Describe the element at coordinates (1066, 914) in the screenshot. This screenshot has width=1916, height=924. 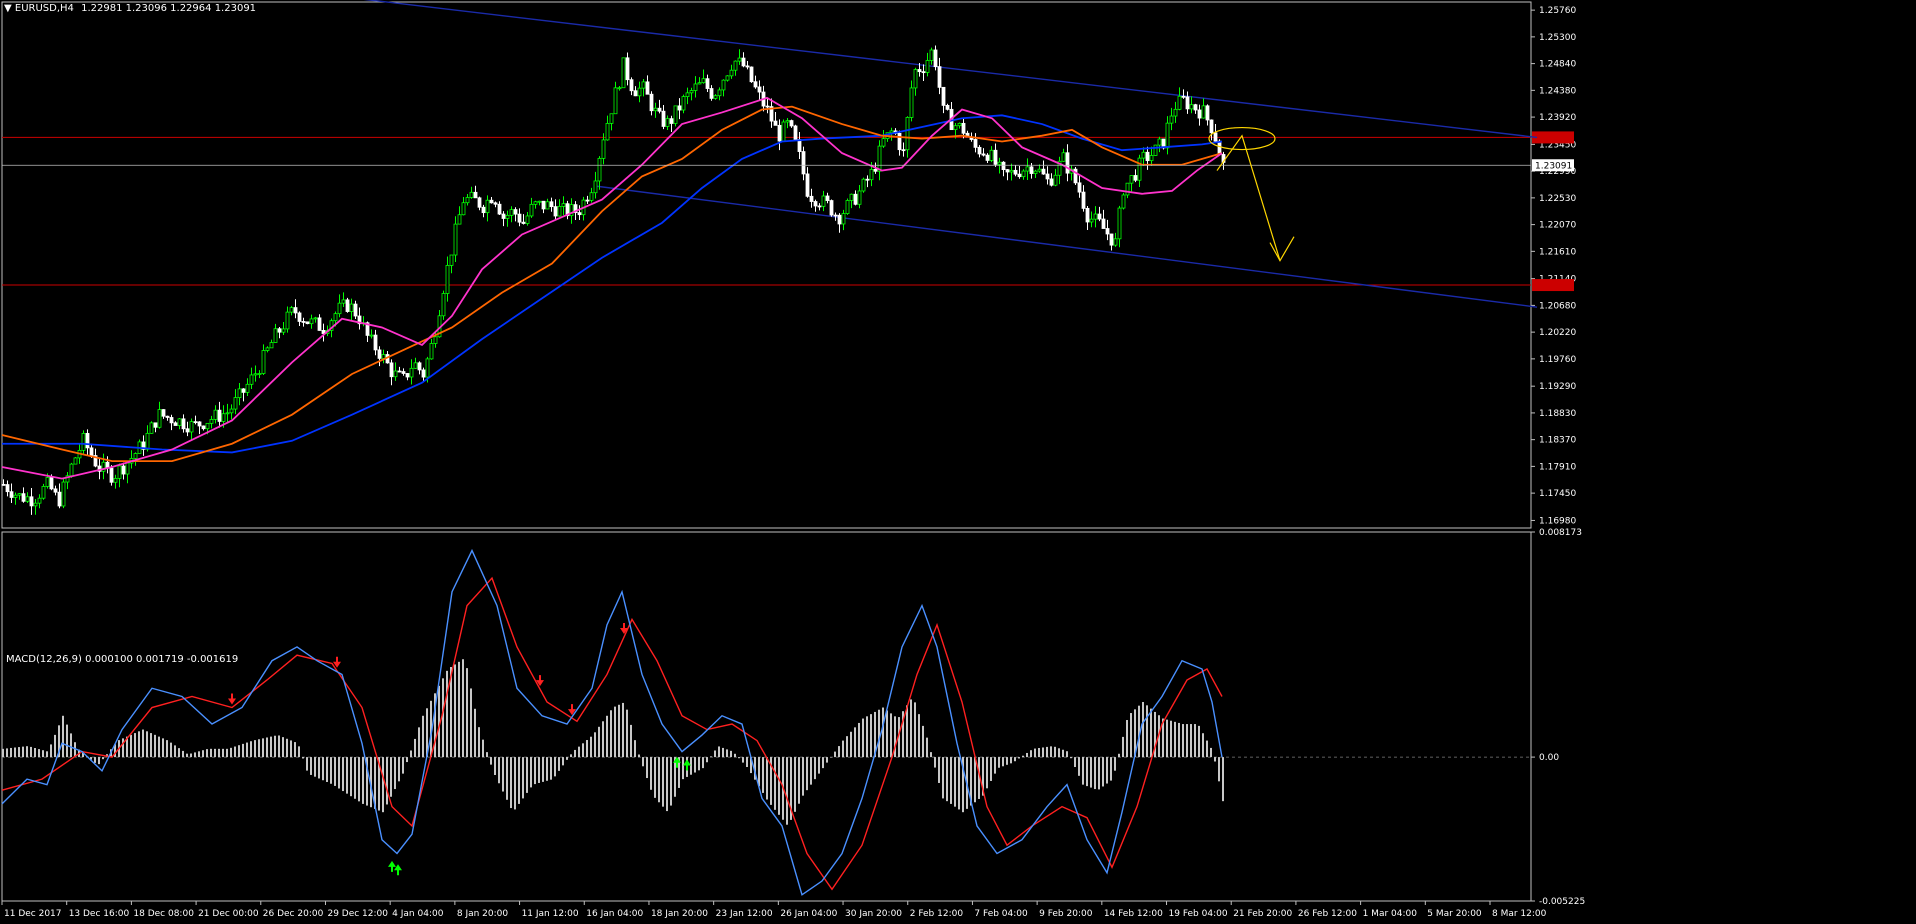
I see `x-tick-label: 9 Feb 20:00` at that location.